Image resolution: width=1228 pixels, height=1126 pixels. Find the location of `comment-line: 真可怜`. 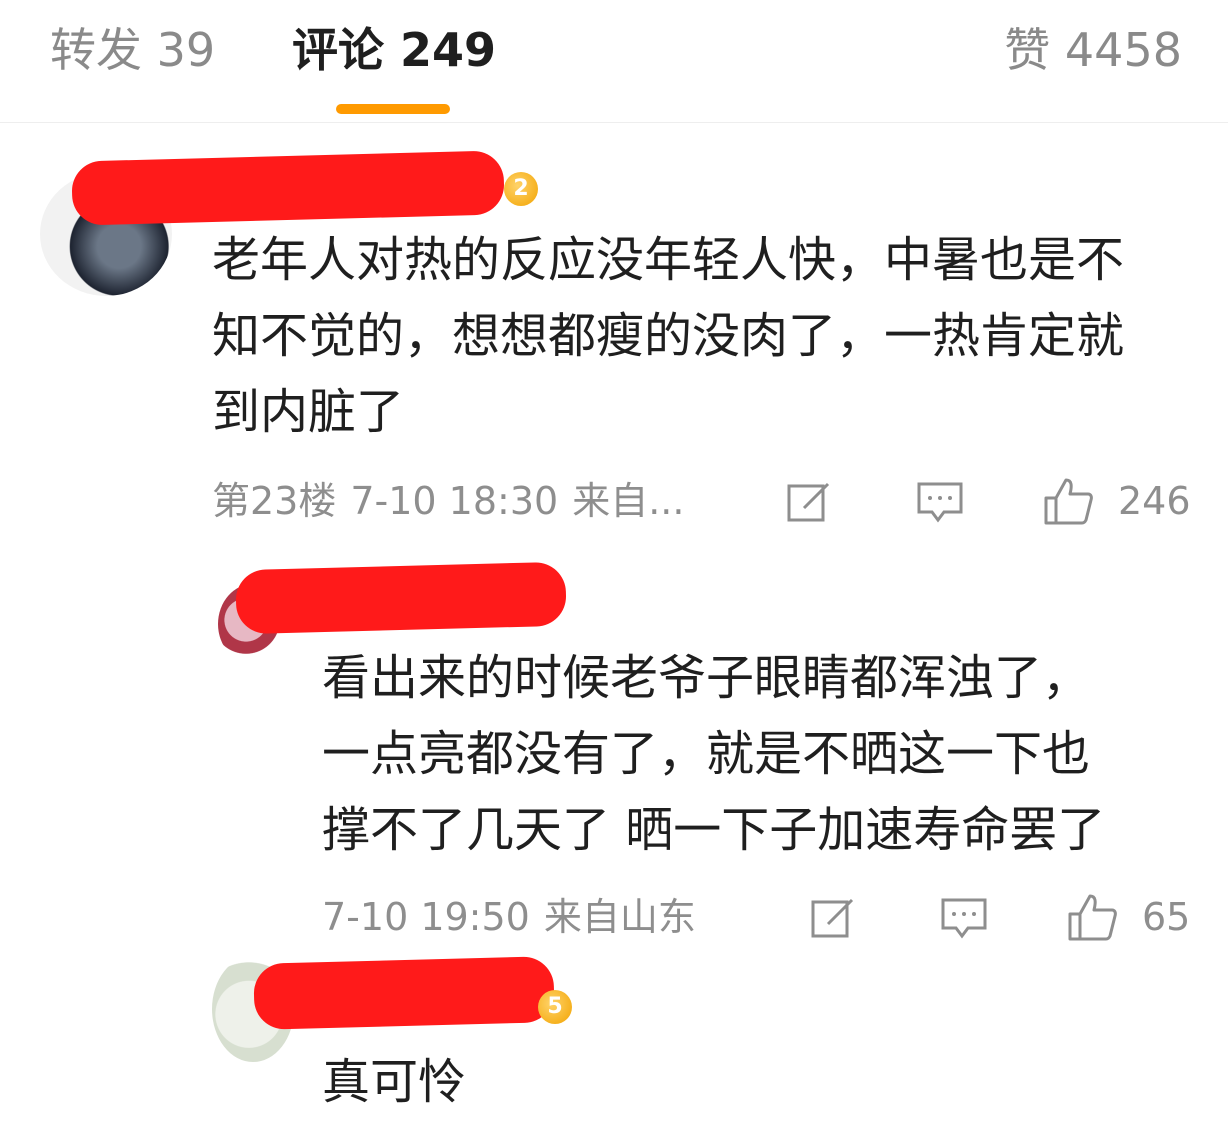

comment-line: 真可怜 is located at coordinates (394, 1082).